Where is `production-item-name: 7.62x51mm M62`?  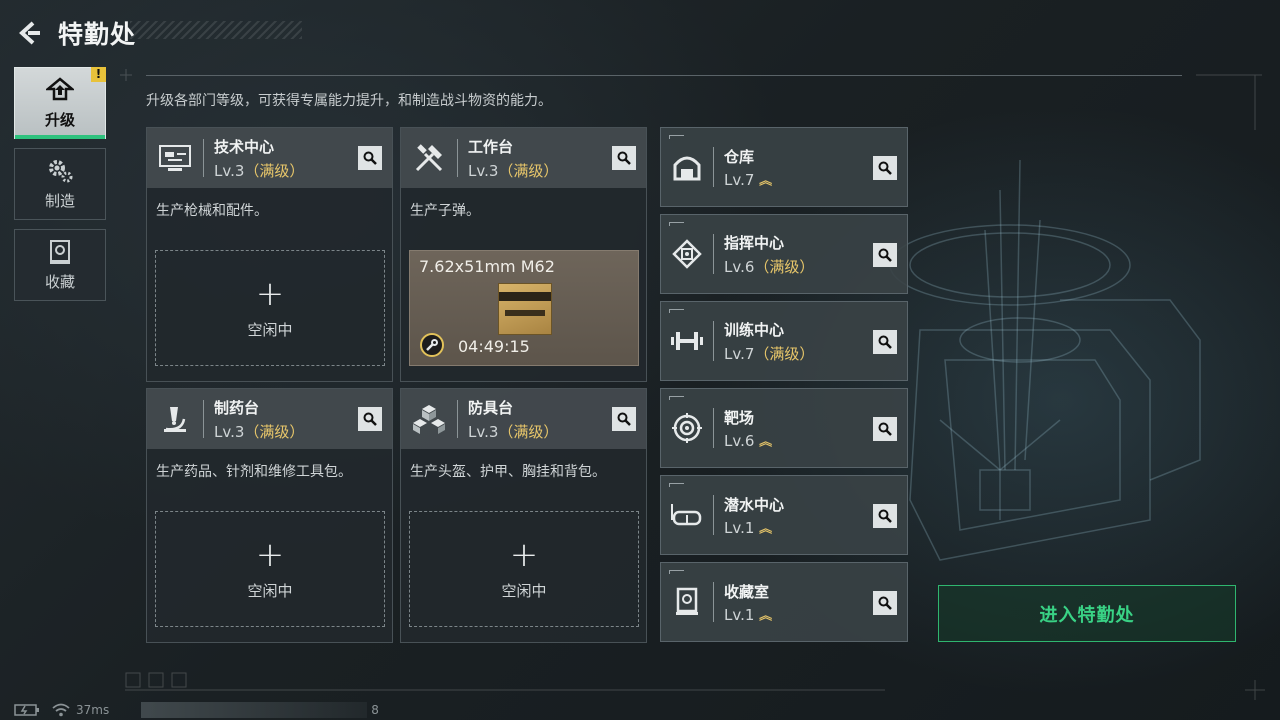 production-item-name: 7.62x51mm M62 is located at coordinates (487, 266).